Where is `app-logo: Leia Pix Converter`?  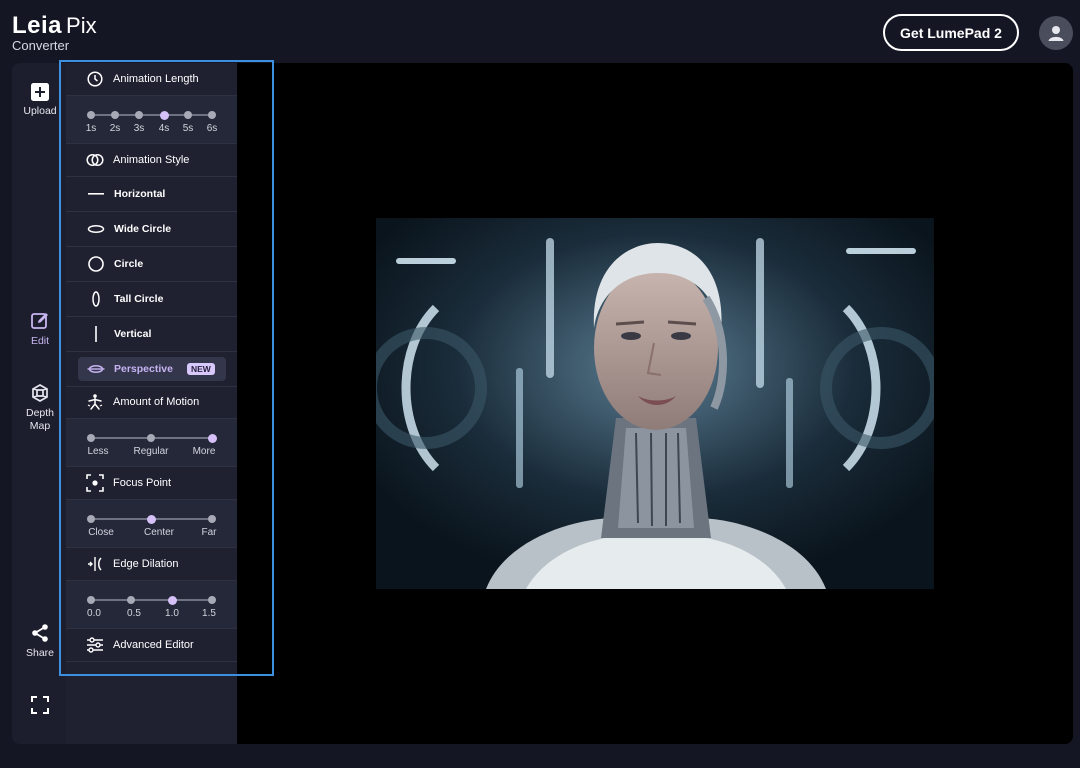
app-logo: Leia Pix Converter is located at coordinates (54, 32).